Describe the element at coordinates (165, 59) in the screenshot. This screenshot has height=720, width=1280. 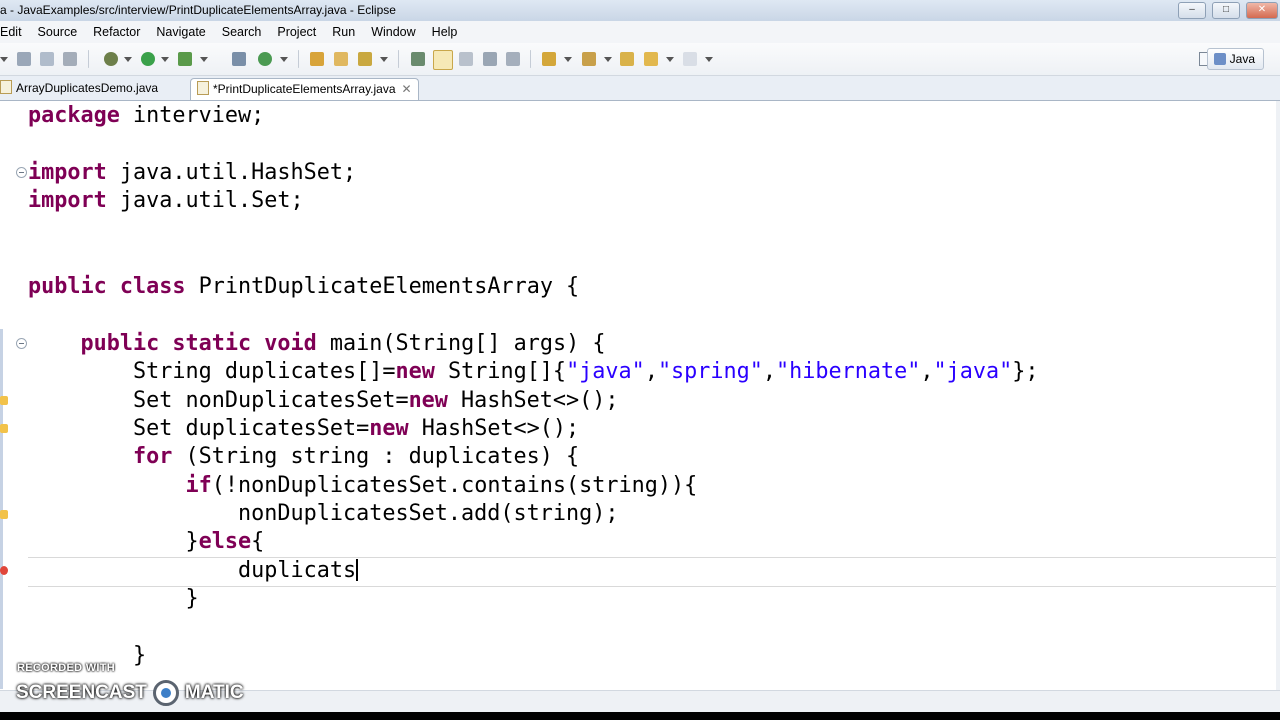
I see `run-dropdown-icon` at that location.